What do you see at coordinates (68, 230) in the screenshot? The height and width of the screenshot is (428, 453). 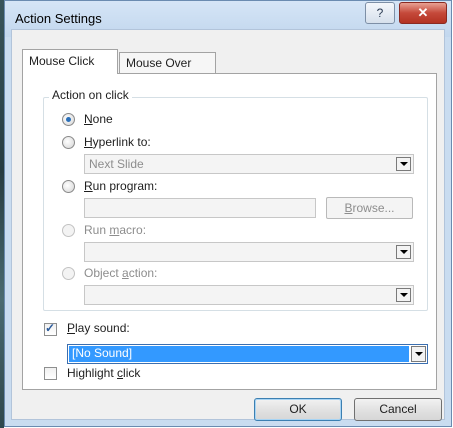 I see `run-macro-radio` at bounding box center [68, 230].